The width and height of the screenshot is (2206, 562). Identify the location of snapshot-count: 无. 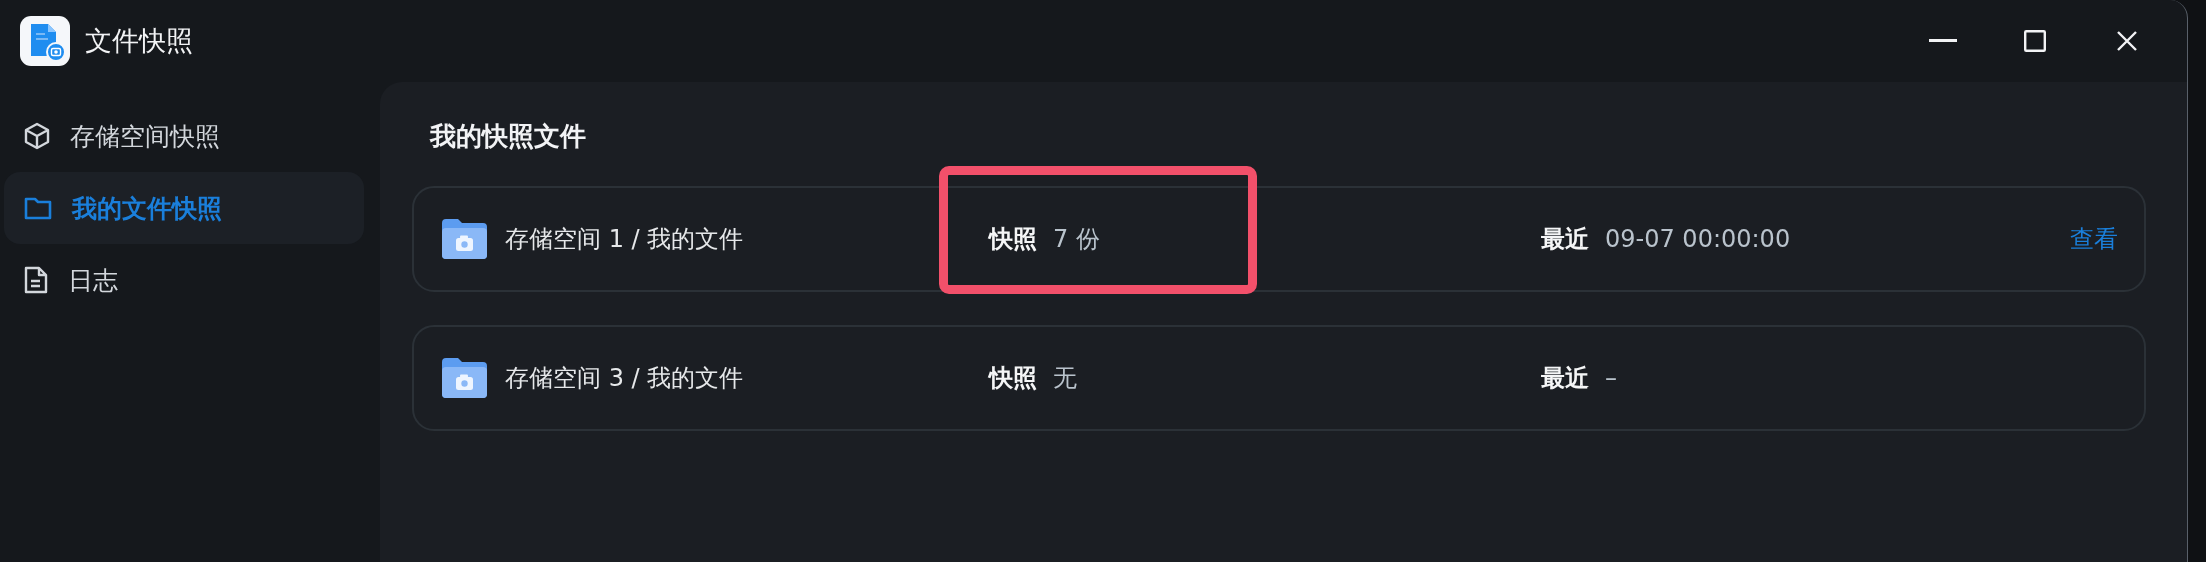
(1065, 378).